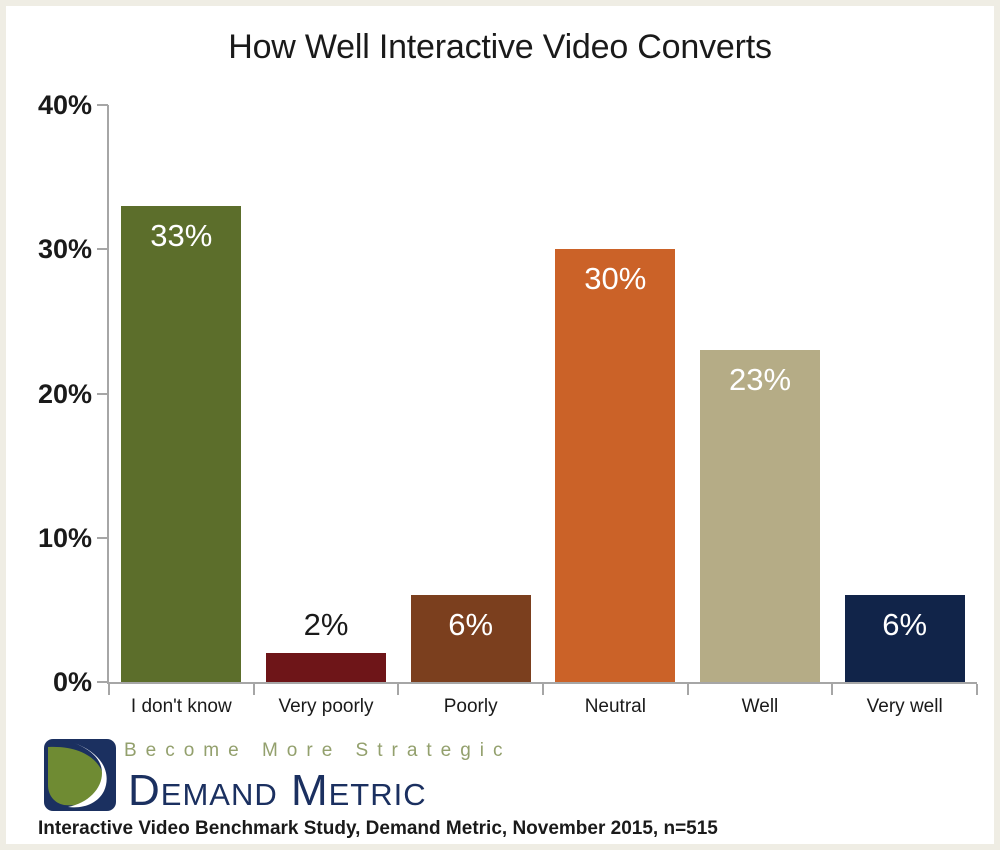 The width and height of the screenshot is (1000, 850). What do you see at coordinates (318, 750) in the screenshot?
I see `logo-tagline: Become More Strategic` at bounding box center [318, 750].